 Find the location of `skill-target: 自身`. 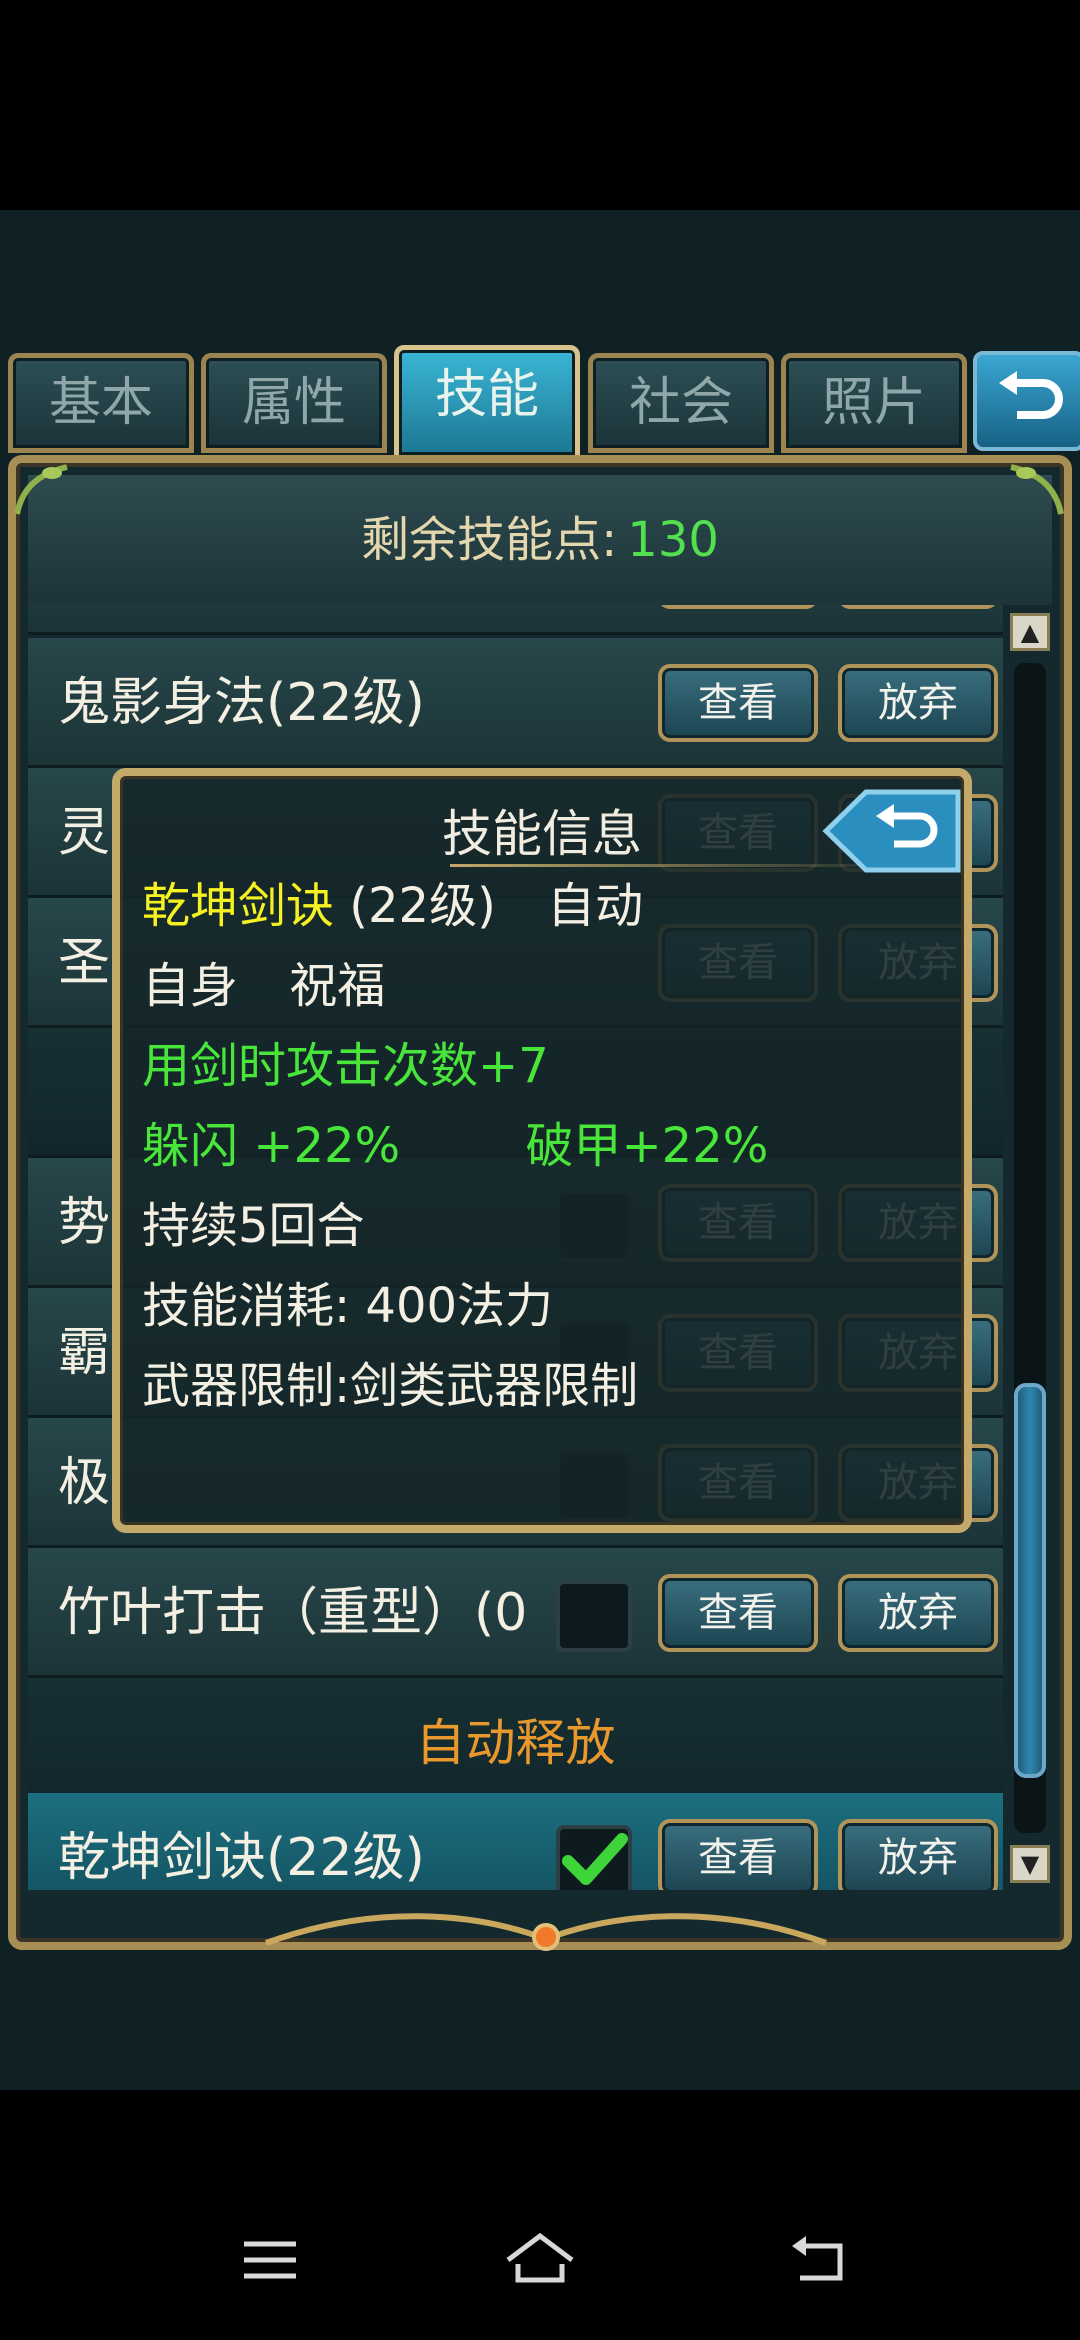

skill-target: 自身 is located at coordinates (190, 986).